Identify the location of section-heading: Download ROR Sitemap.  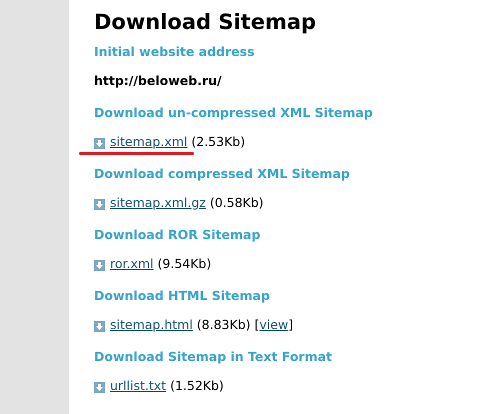
(178, 235).